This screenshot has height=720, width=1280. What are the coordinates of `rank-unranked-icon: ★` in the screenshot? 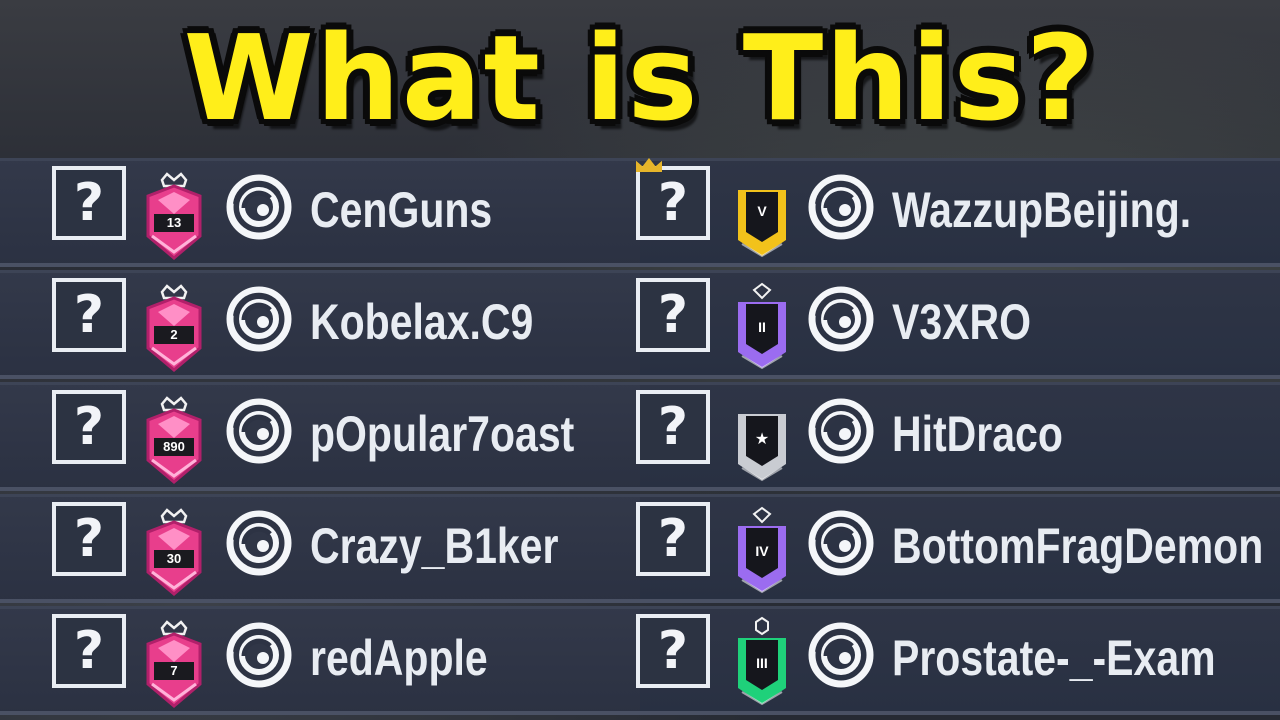 It's located at (762, 437).